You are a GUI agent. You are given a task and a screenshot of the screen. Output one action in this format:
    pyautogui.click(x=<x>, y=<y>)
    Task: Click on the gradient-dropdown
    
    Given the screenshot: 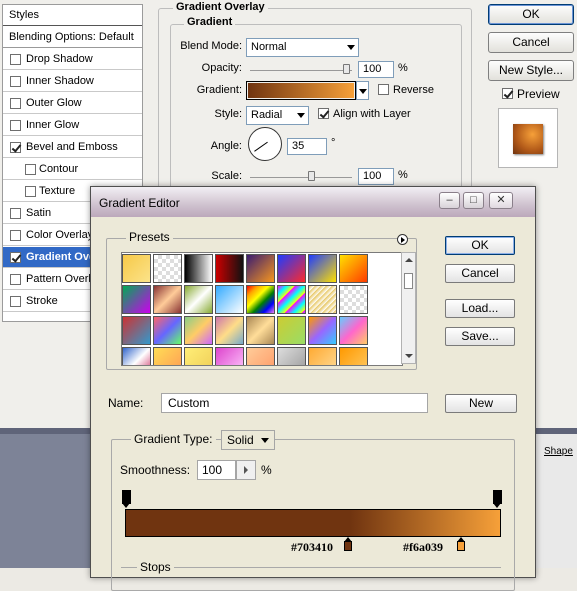 What is the action you would take?
    pyautogui.click(x=362, y=90)
    